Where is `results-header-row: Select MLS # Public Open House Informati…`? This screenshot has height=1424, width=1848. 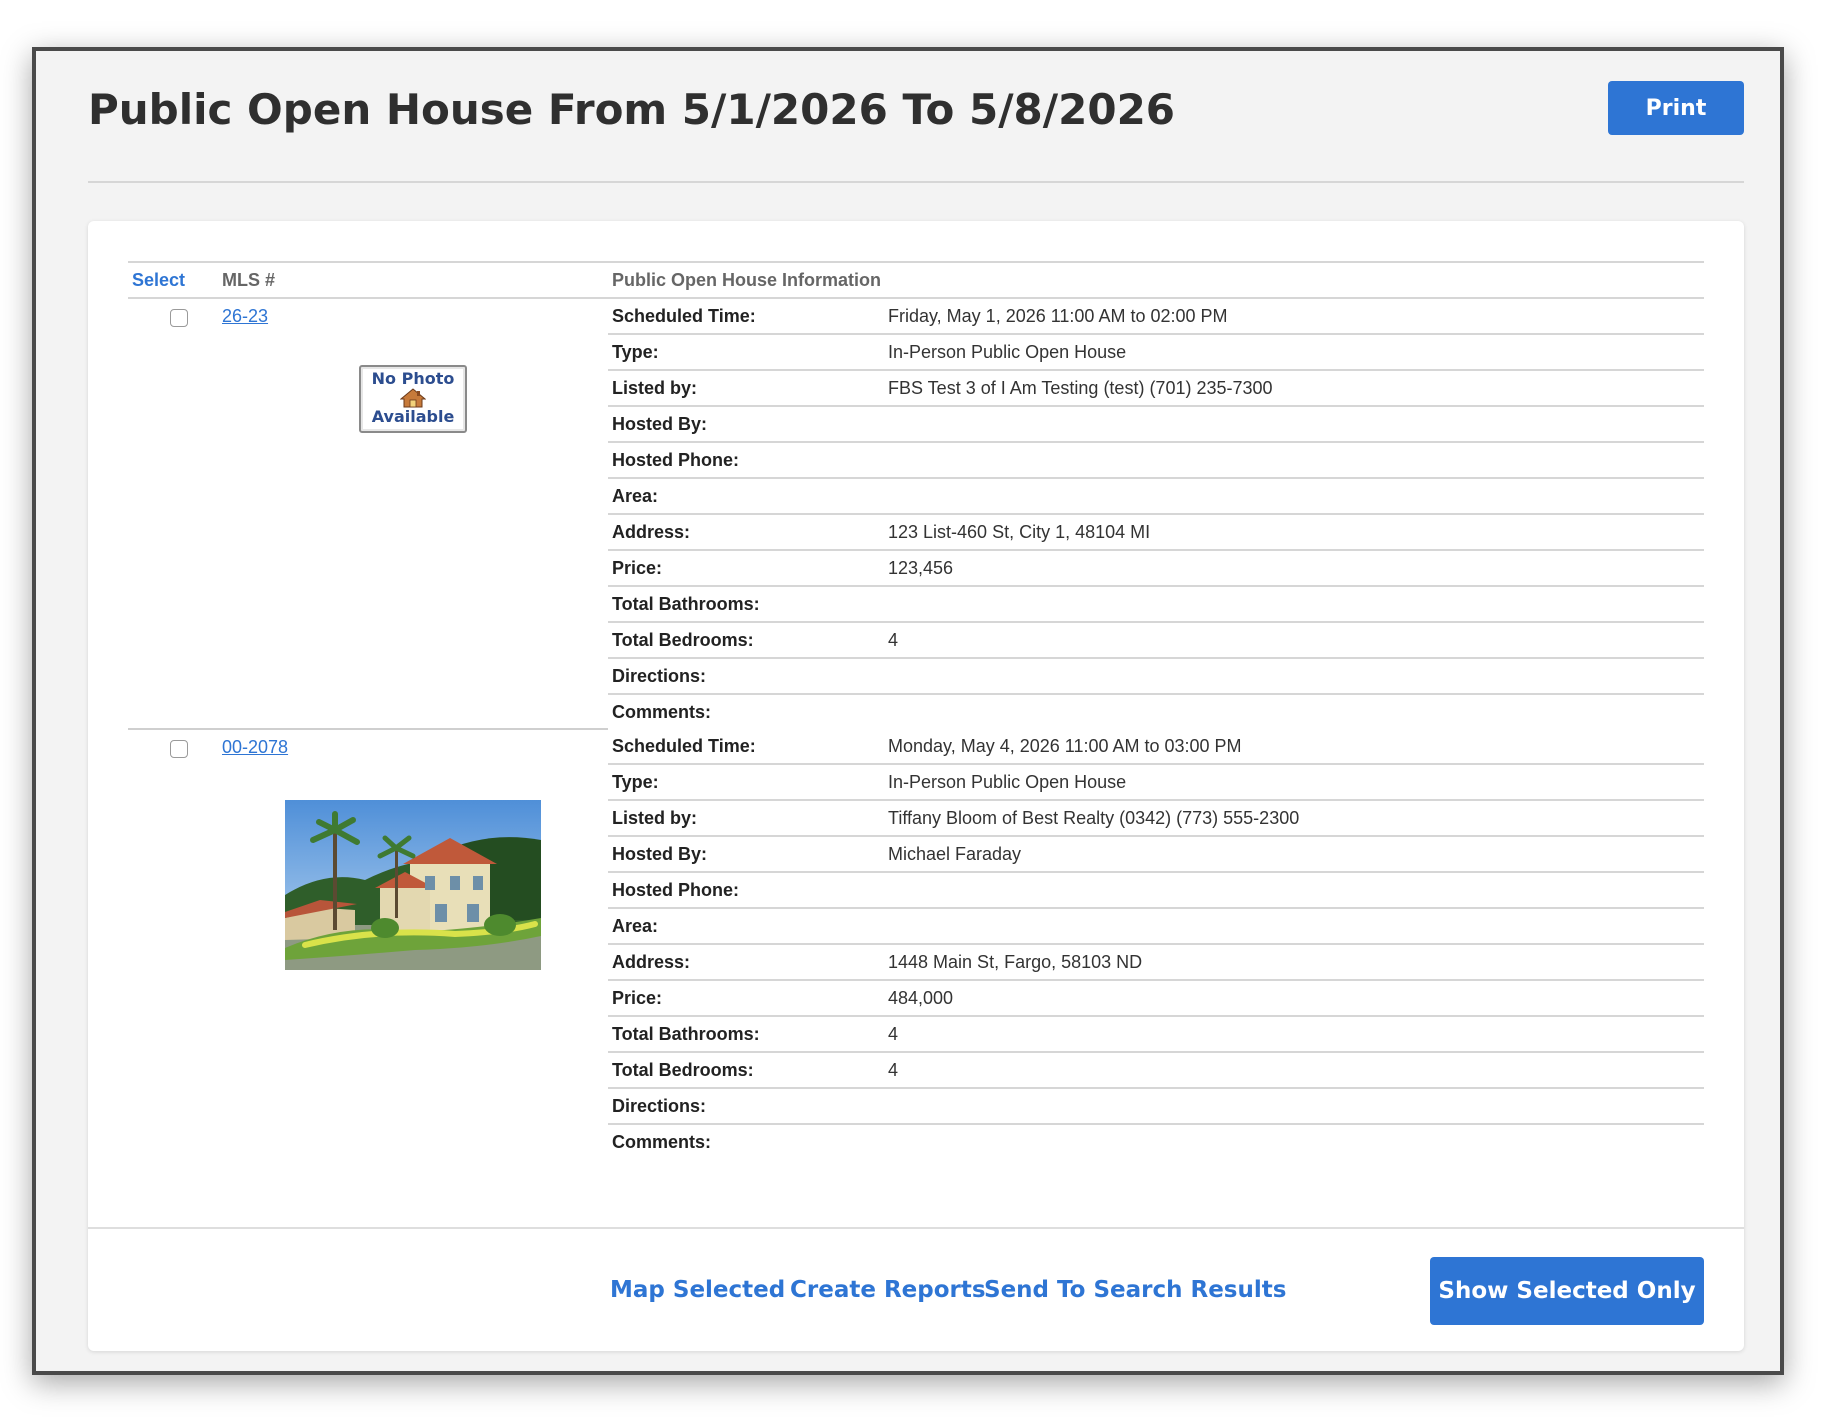
results-header-row: Select MLS # Public Open House Informati… is located at coordinates (916, 280).